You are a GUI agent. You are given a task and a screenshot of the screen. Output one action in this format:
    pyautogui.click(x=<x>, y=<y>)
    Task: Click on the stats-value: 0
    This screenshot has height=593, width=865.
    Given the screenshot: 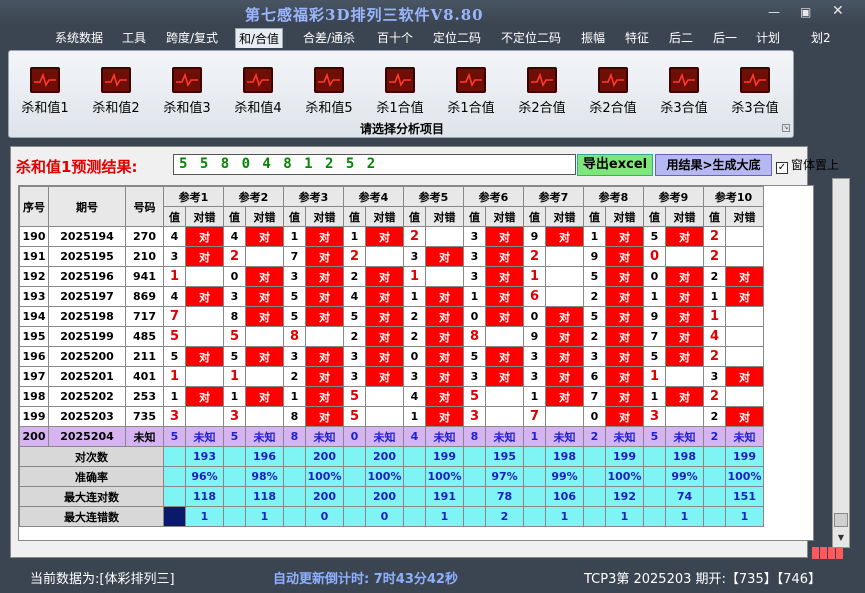 What is the action you would take?
    pyautogui.click(x=324, y=516)
    